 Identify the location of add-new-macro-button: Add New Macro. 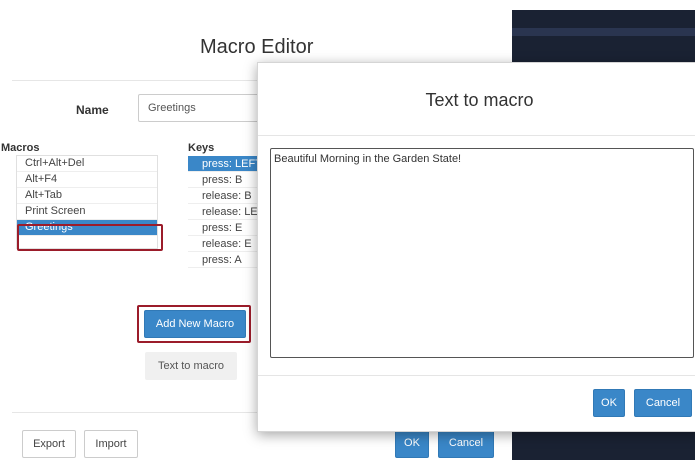
(195, 324).